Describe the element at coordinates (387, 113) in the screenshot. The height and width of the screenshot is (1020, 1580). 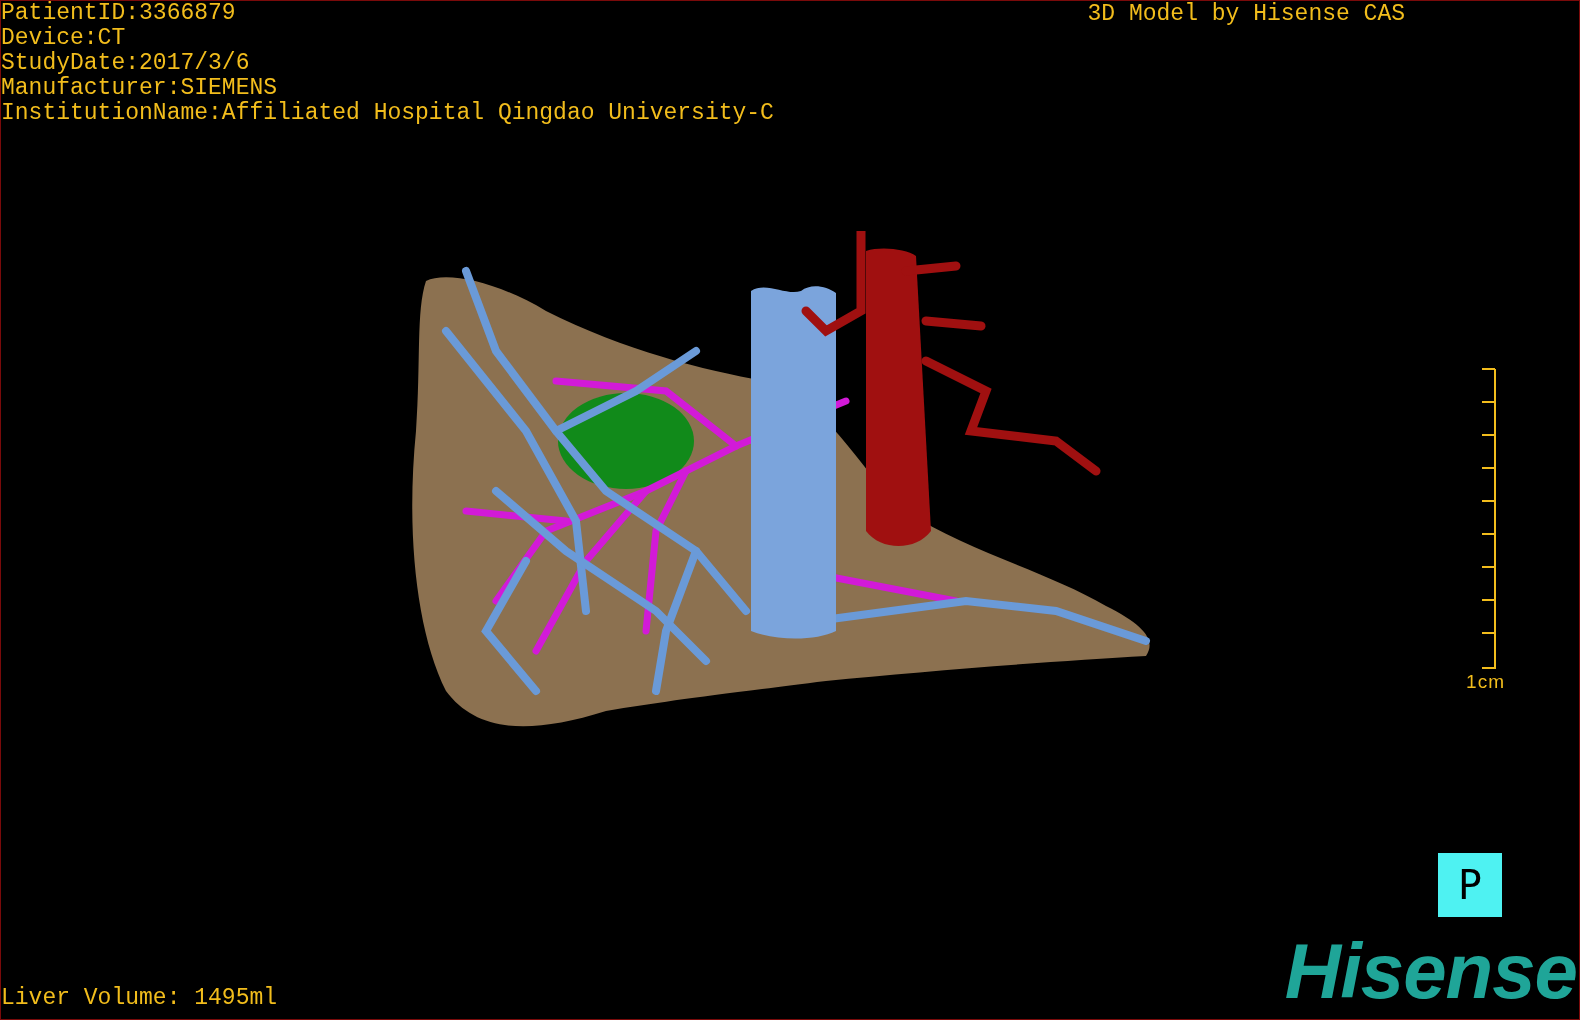
I see `patient-info-text: InstitutionName:Affiliated Hospital Qingdao University-C` at that location.